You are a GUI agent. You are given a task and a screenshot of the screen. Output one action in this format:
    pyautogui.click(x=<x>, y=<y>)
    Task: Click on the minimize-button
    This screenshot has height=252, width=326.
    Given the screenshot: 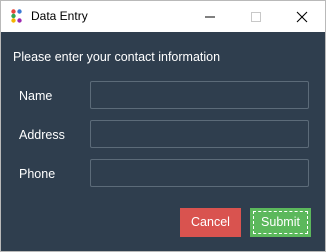 What is the action you would take?
    pyautogui.click(x=210, y=16)
    